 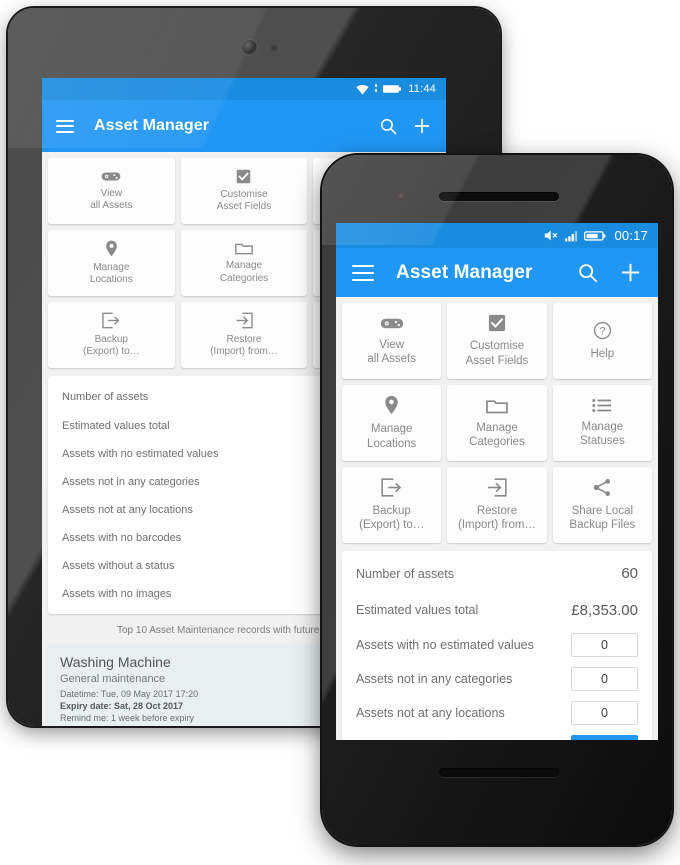 I want to click on wifi-icon, so click(x=362, y=89).